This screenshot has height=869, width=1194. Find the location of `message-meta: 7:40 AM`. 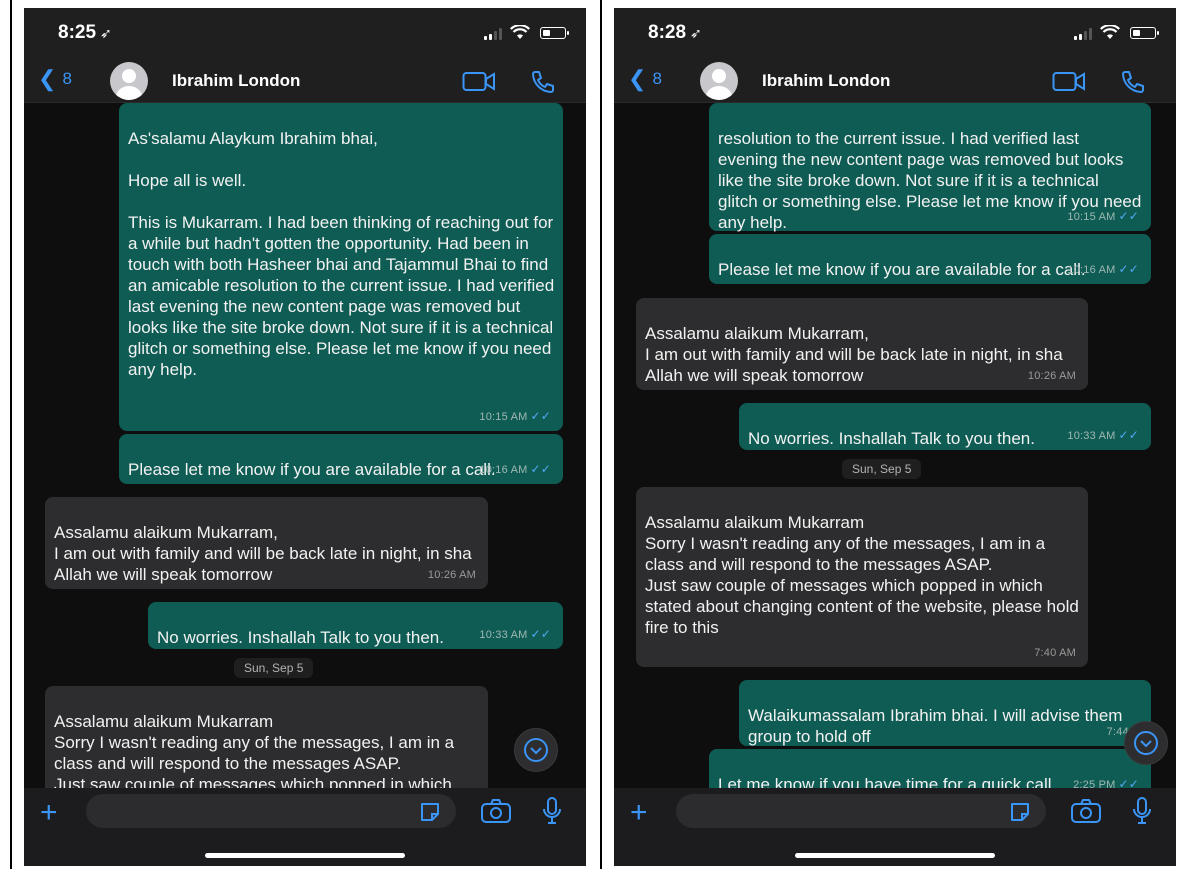

message-meta: 7:40 AM is located at coordinates (1055, 653).